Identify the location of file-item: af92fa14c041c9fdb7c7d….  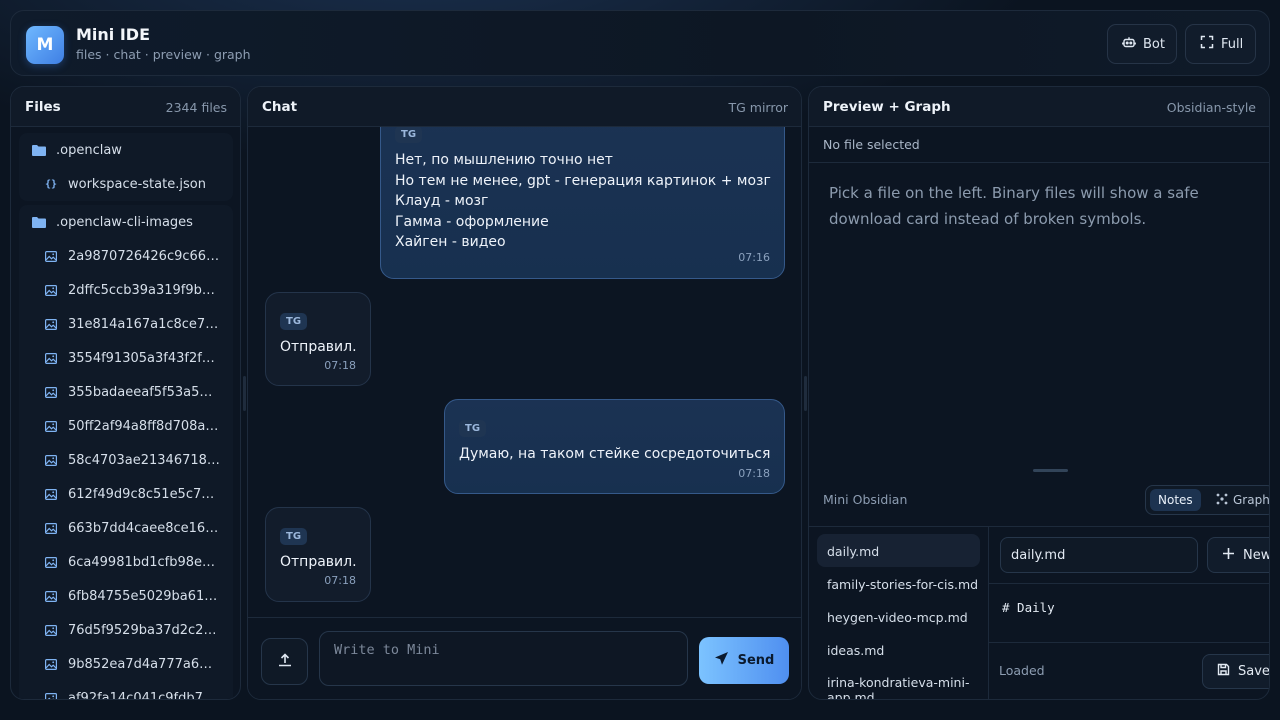
(126, 690).